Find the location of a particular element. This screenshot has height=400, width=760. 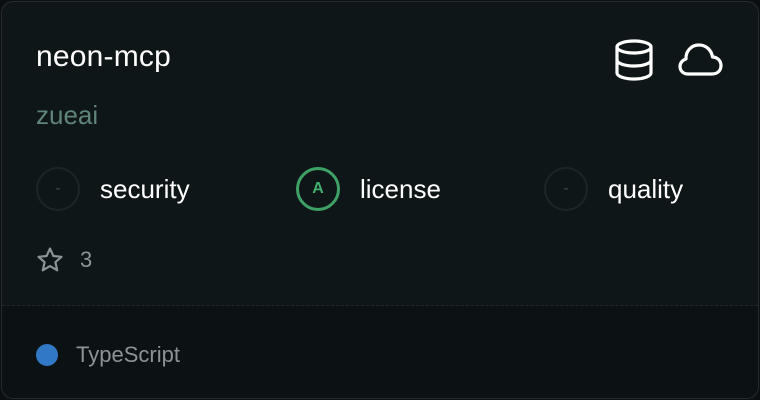

quality-label: quality is located at coordinates (646, 188).